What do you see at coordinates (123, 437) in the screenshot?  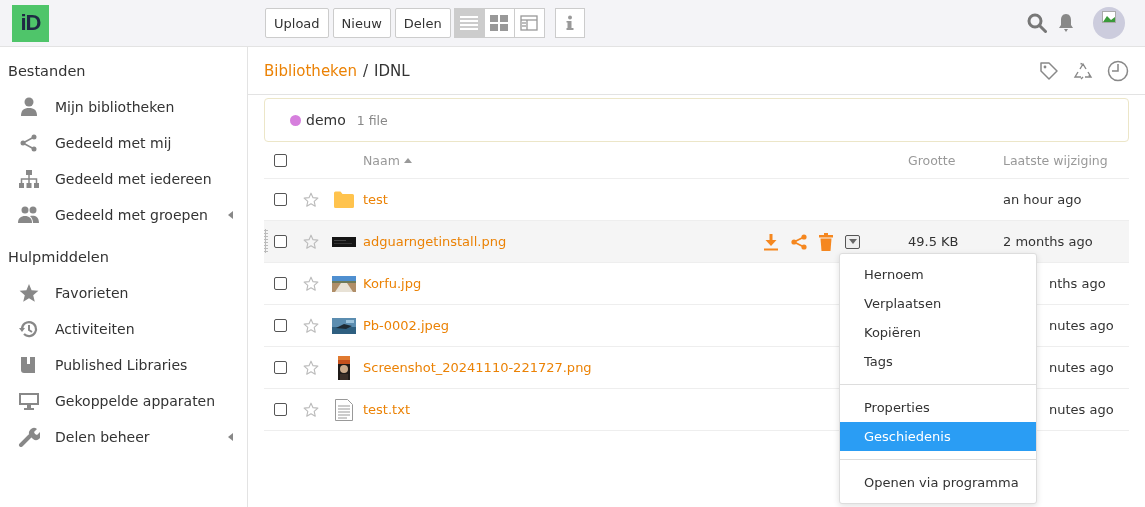 I see `sidebar-item: Delen beheer` at bounding box center [123, 437].